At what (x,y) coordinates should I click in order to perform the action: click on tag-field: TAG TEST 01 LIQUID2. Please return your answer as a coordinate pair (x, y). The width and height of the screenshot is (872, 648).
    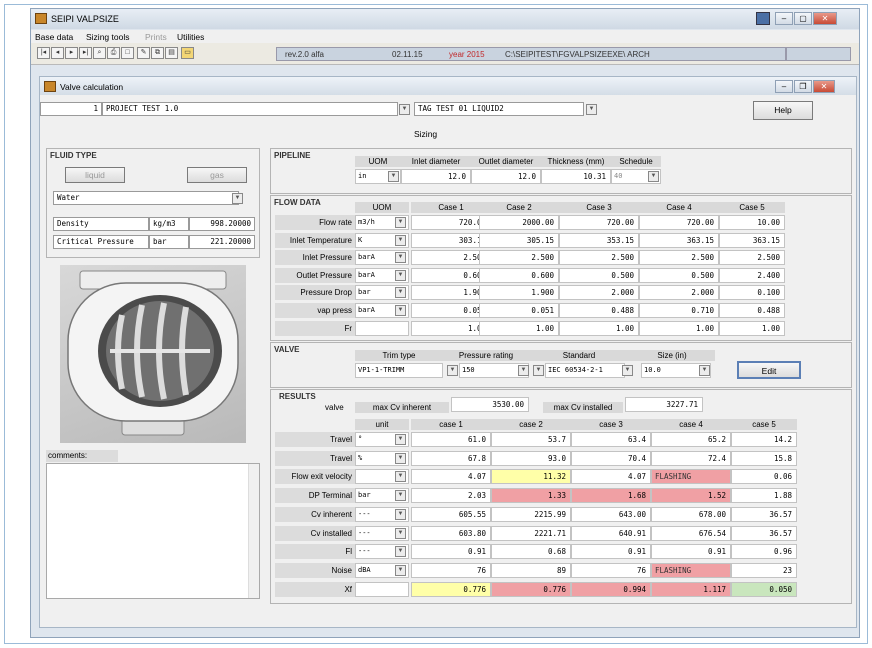
    Looking at the image, I should click on (499, 109).